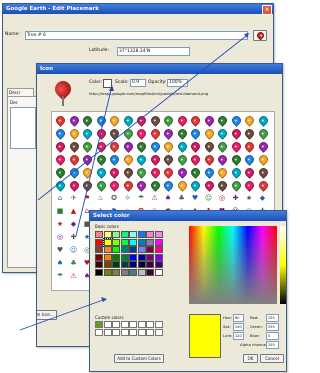  What do you see at coordinates (233, 265) in the screenshot?
I see `color-spectrum` at bounding box center [233, 265].